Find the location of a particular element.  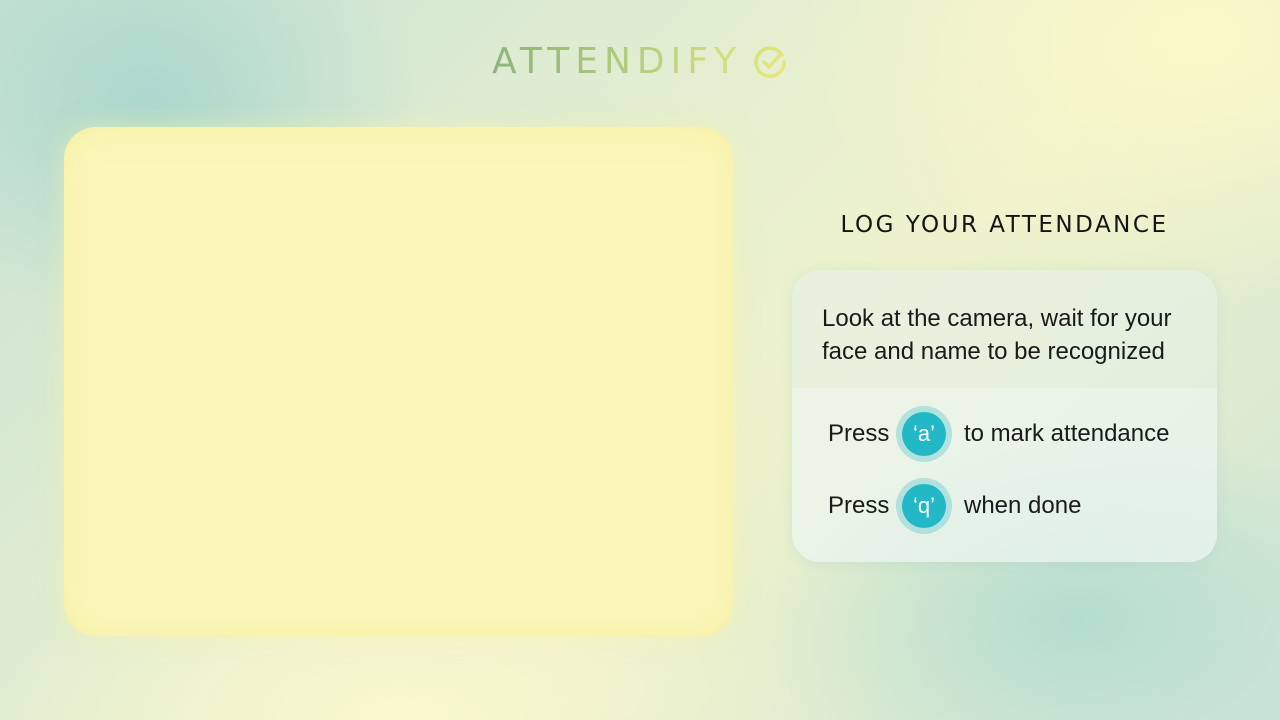

check-circle-icon is located at coordinates (770, 62).